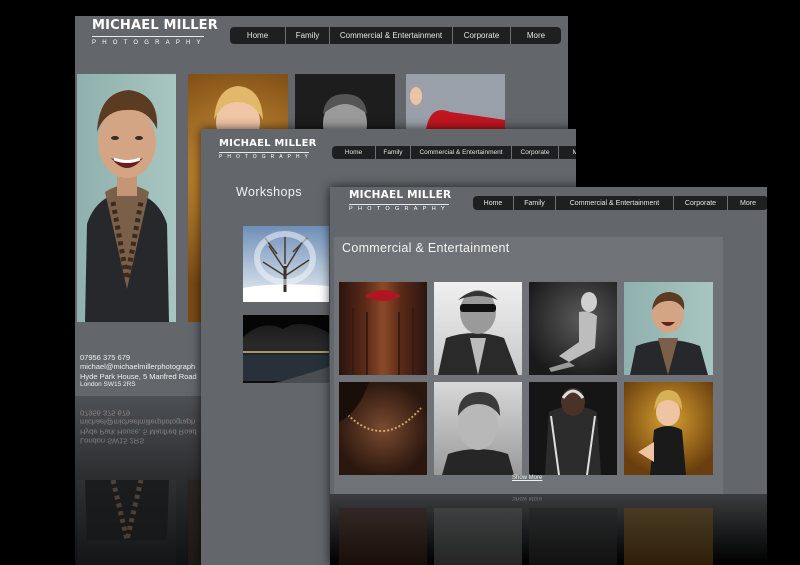 This screenshot has height=565, width=800. I want to click on laughing-man-graphic, so click(669, 333).